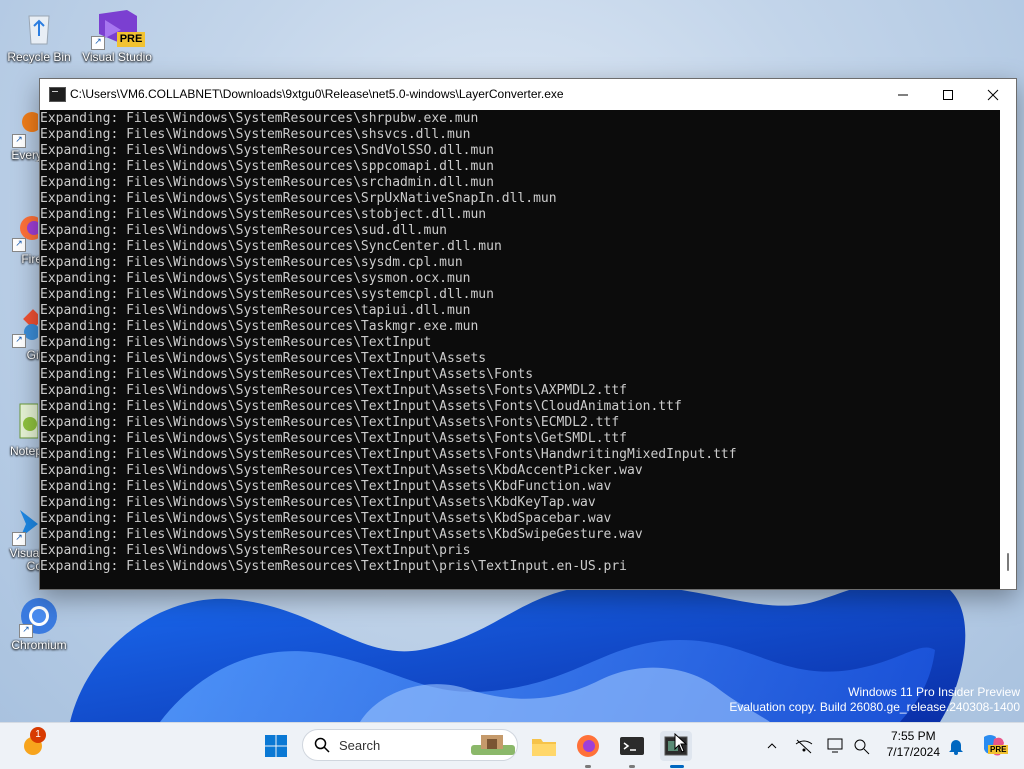 This screenshot has width=1024, height=769. I want to click on taskbar-search-box: Search, so click(410, 745).